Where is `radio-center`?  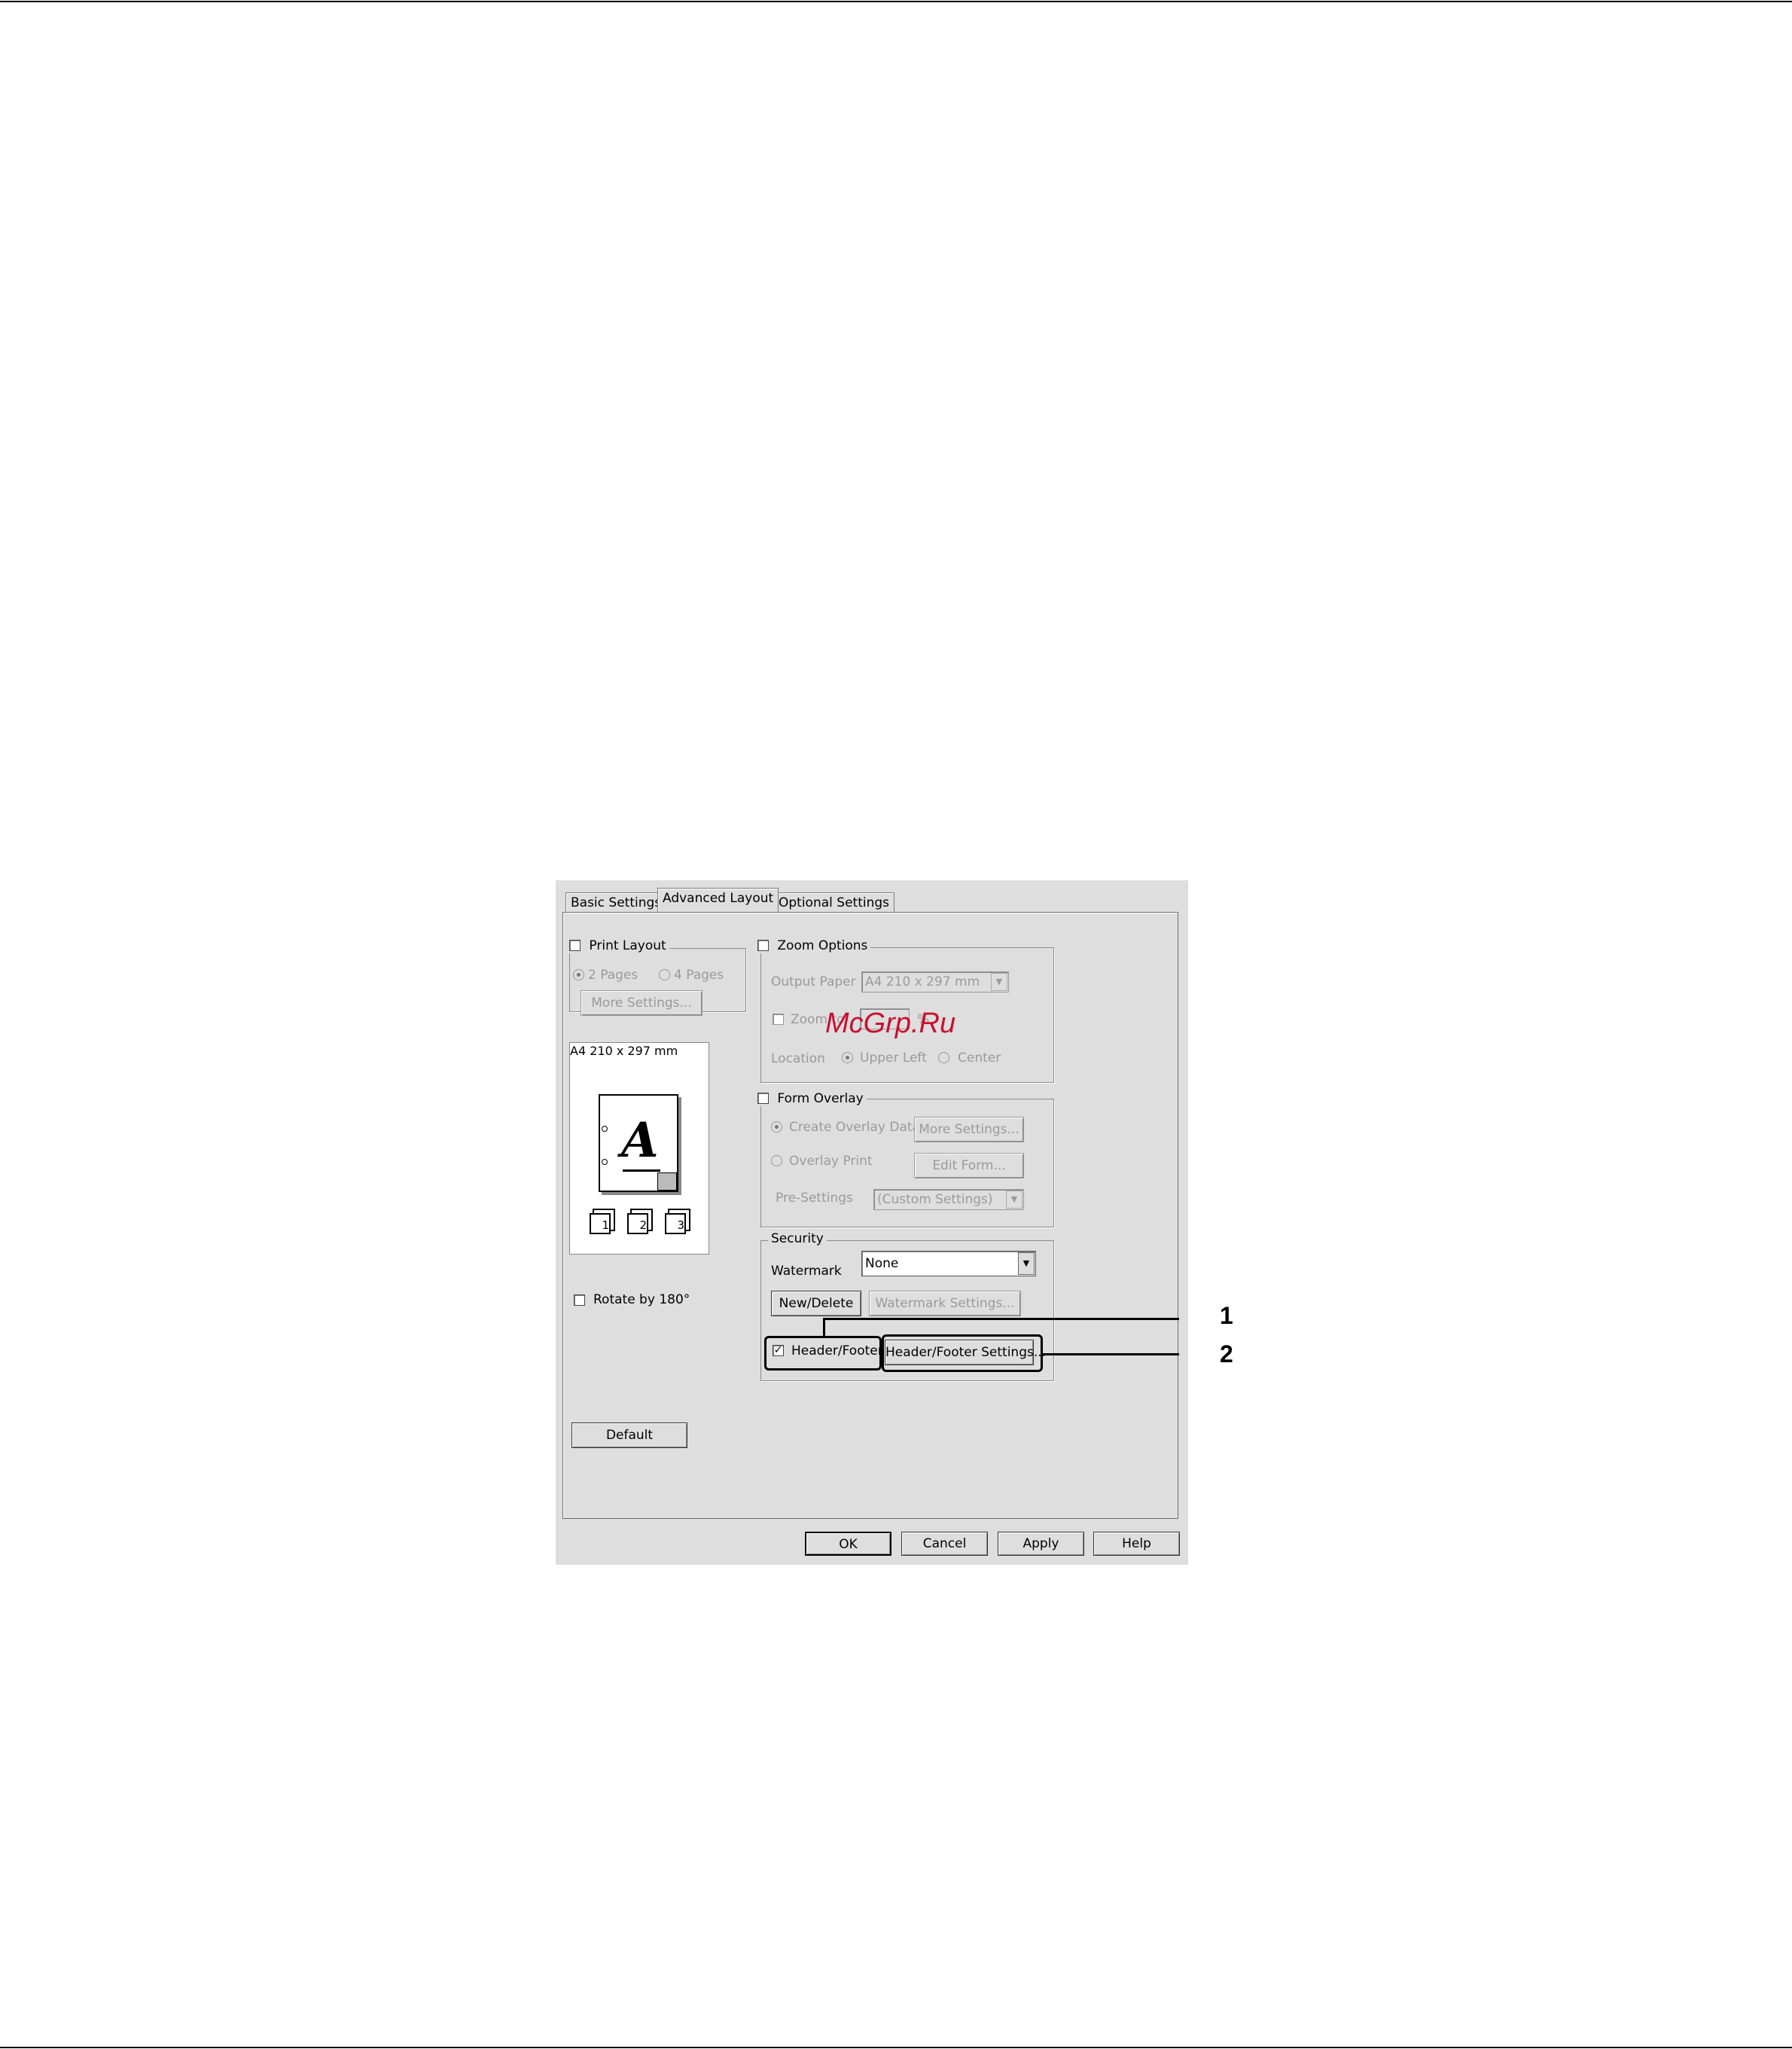
radio-center is located at coordinates (943, 1057).